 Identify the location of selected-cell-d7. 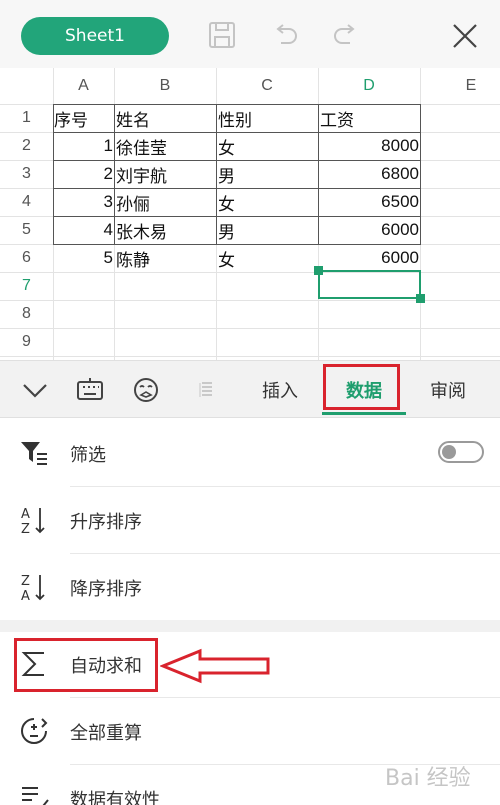
(369, 284).